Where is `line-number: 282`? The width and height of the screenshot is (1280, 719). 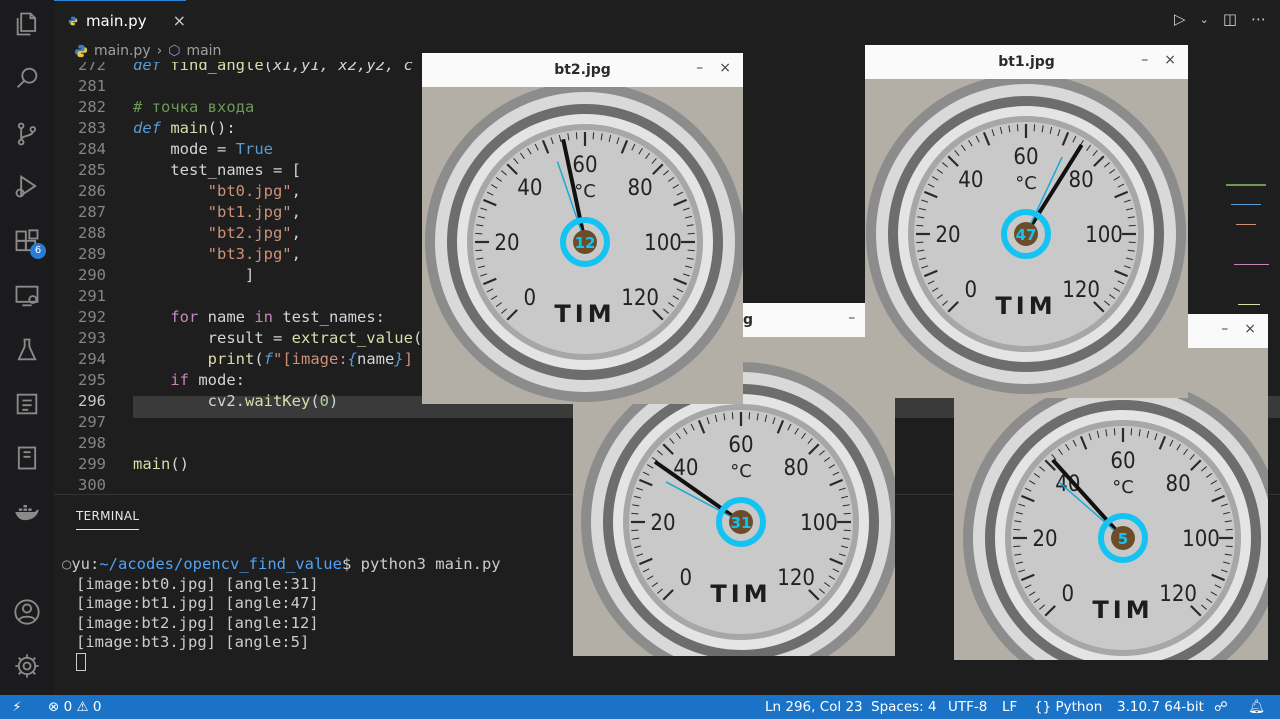 line-number: 282 is located at coordinates (92, 107).